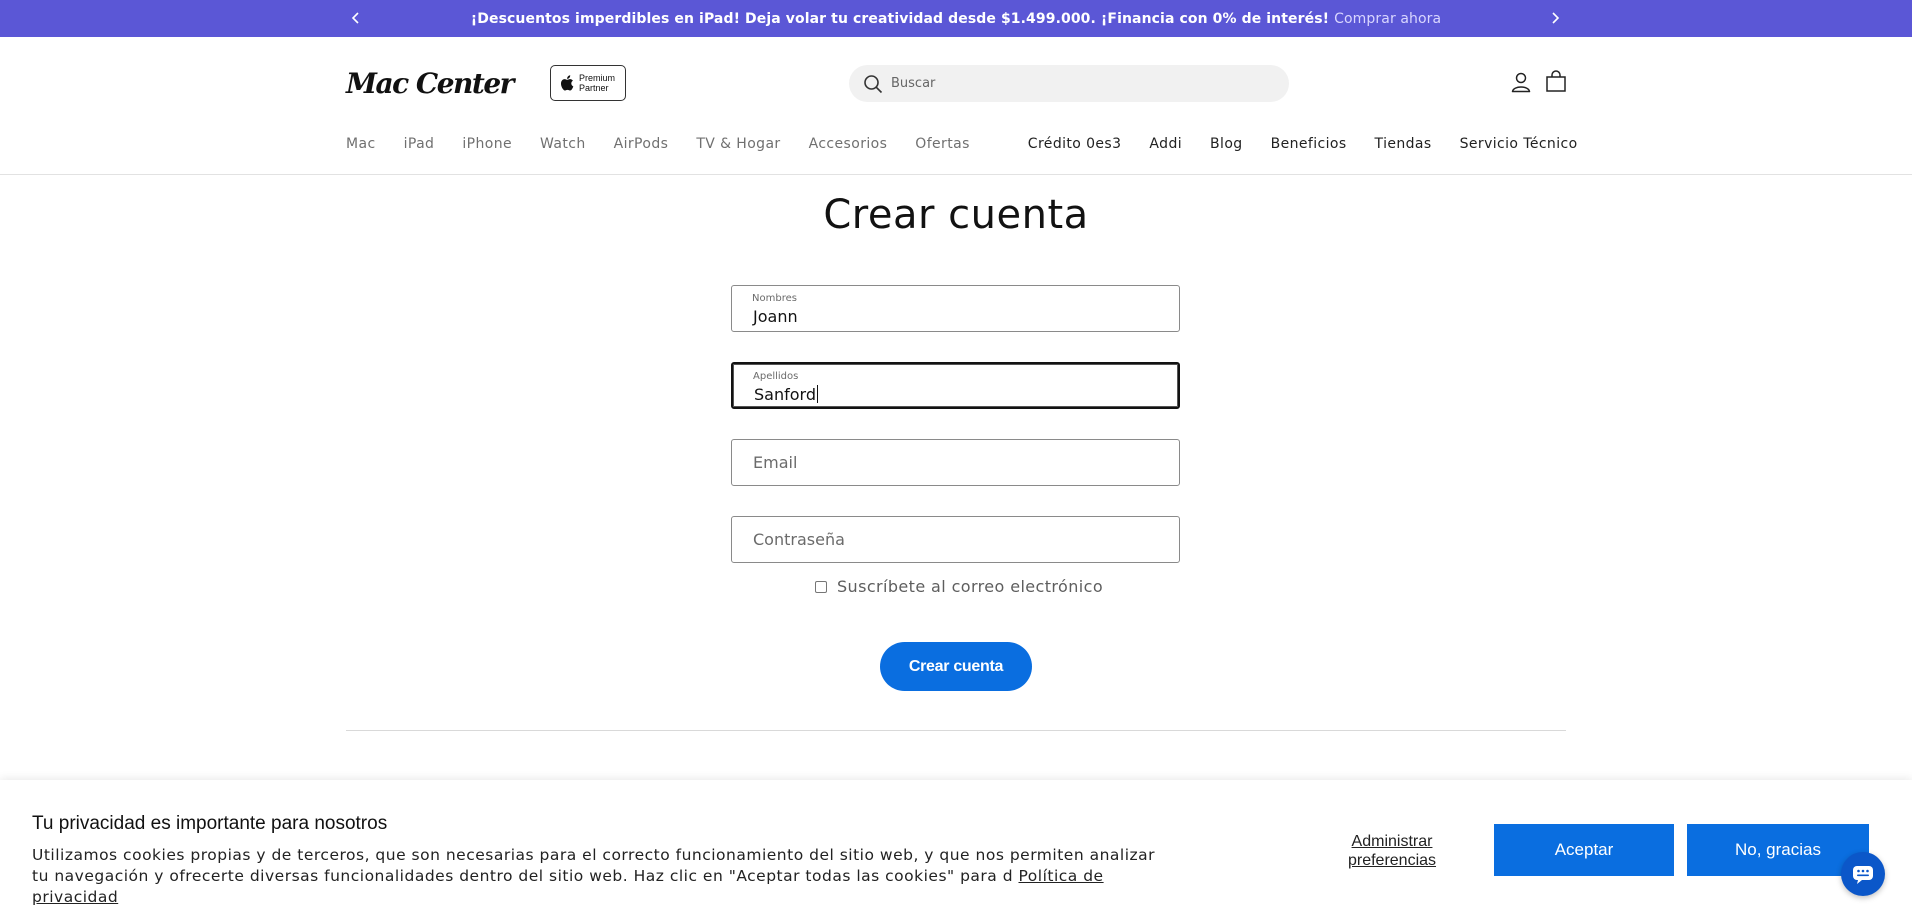 The height and width of the screenshot is (919, 1912). Describe the element at coordinates (1075, 144) in the screenshot. I see `nav-item-credito: Crédito 0es3` at that location.